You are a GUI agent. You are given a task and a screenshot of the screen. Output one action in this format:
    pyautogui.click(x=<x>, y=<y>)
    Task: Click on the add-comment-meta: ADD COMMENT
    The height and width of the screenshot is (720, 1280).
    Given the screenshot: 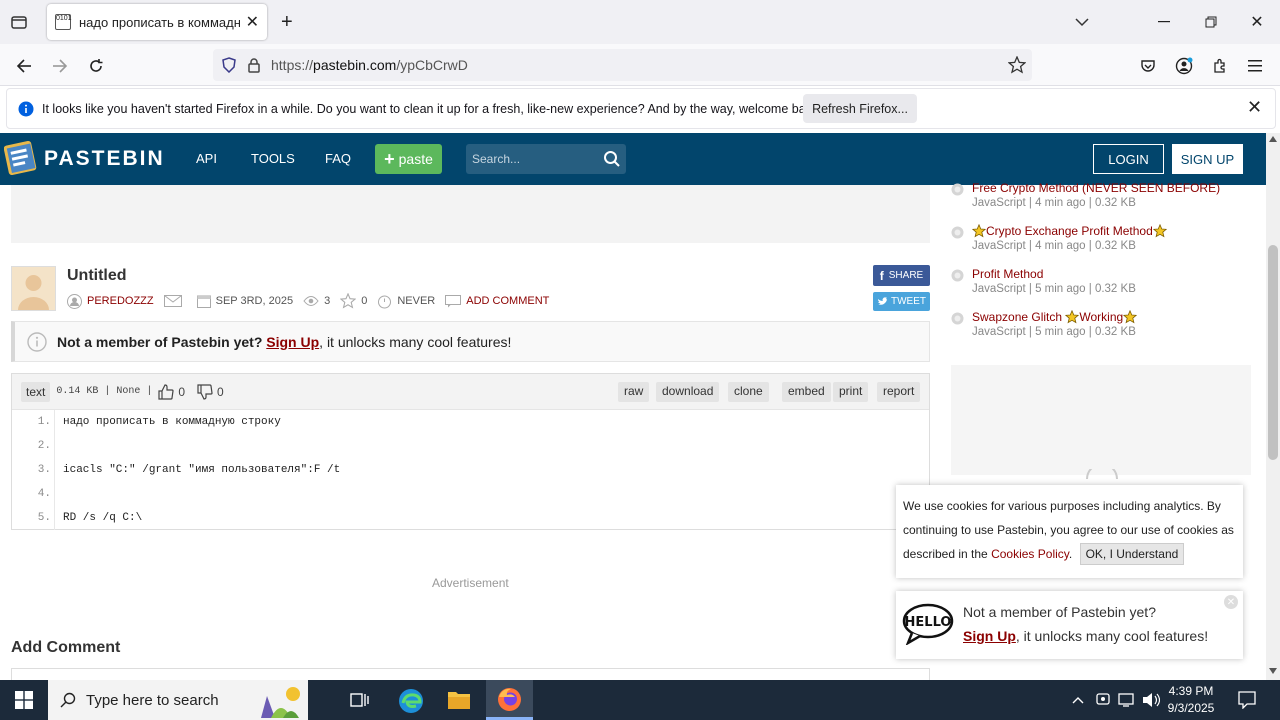 What is the action you would take?
    pyautogui.click(x=497, y=301)
    